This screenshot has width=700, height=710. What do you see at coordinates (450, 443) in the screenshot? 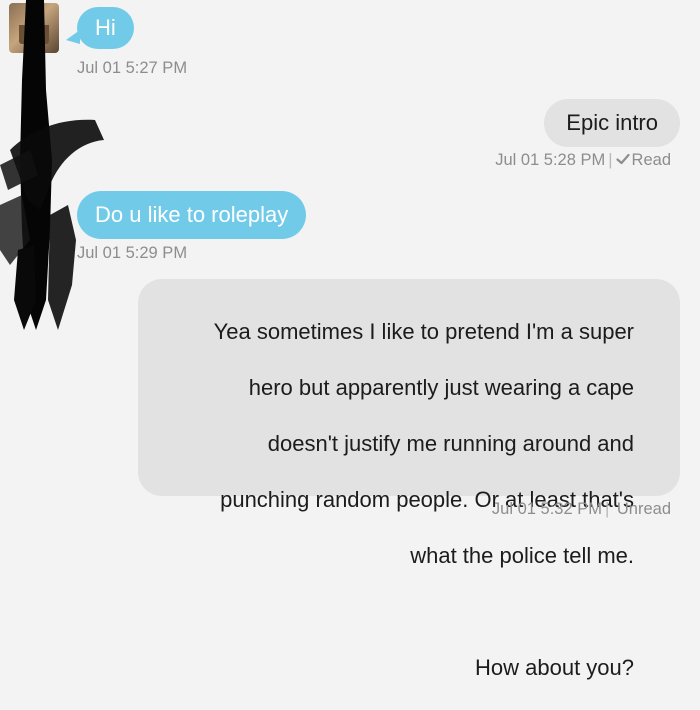
I see `message-line: doesn't justify me running around and` at bounding box center [450, 443].